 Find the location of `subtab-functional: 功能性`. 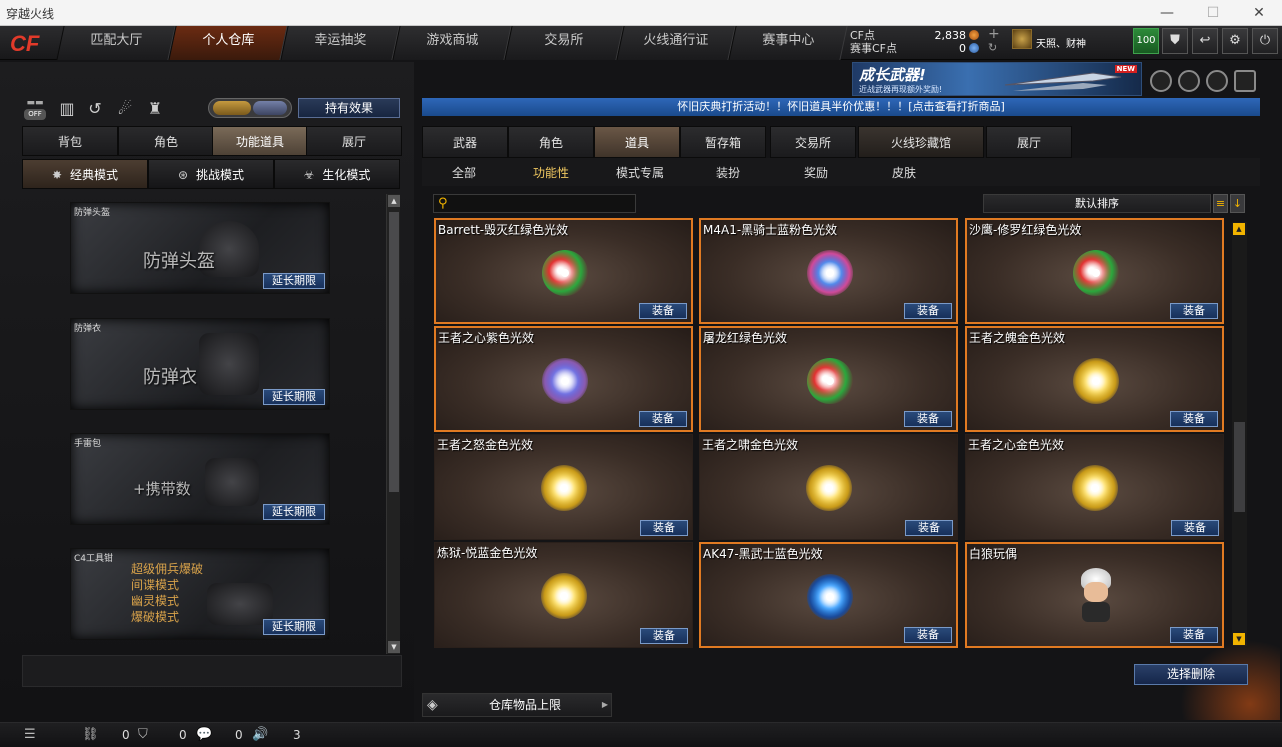

subtab-functional: 功能性 is located at coordinates (551, 172).